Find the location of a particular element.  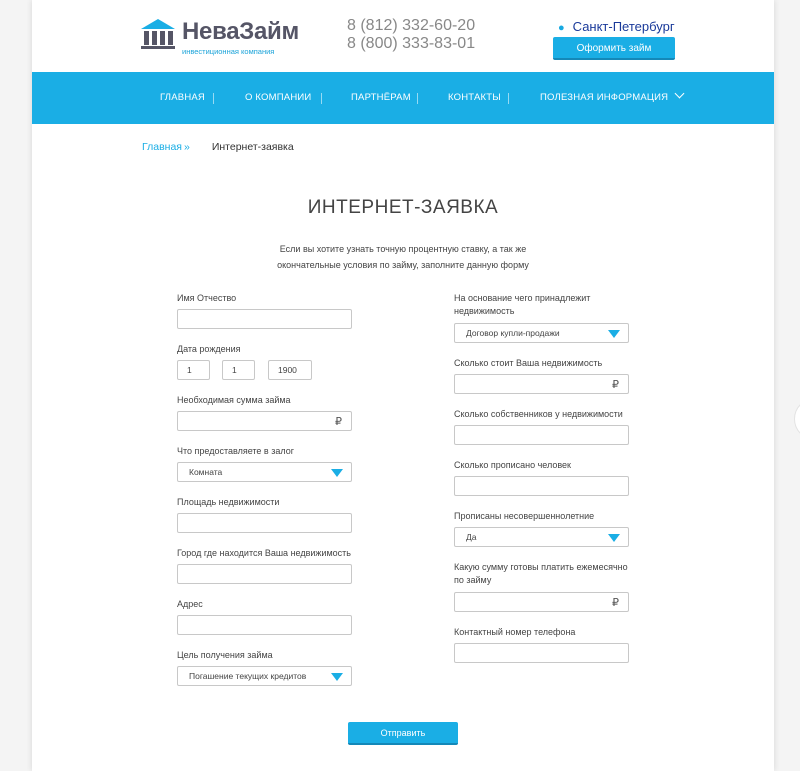

collateral-label: Что предоставляете в залог is located at coordinates (235, 451).